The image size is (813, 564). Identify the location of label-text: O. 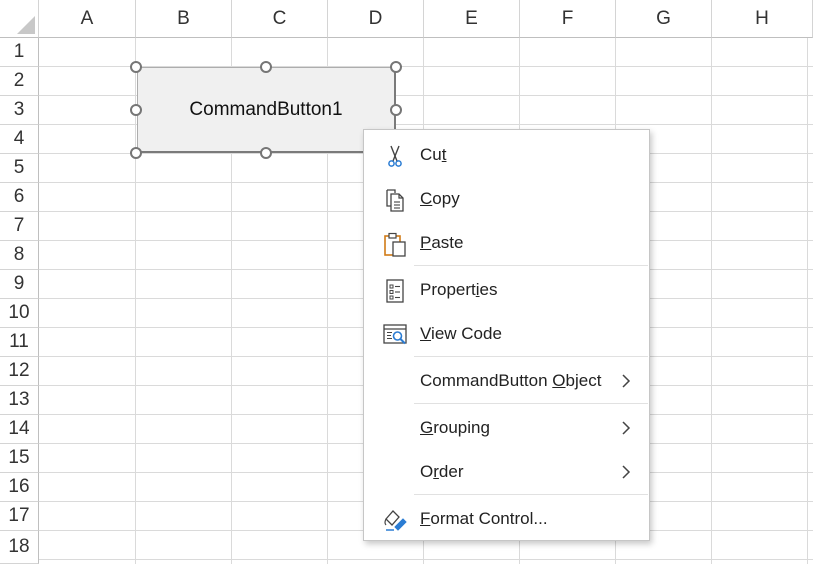
(427, 471).